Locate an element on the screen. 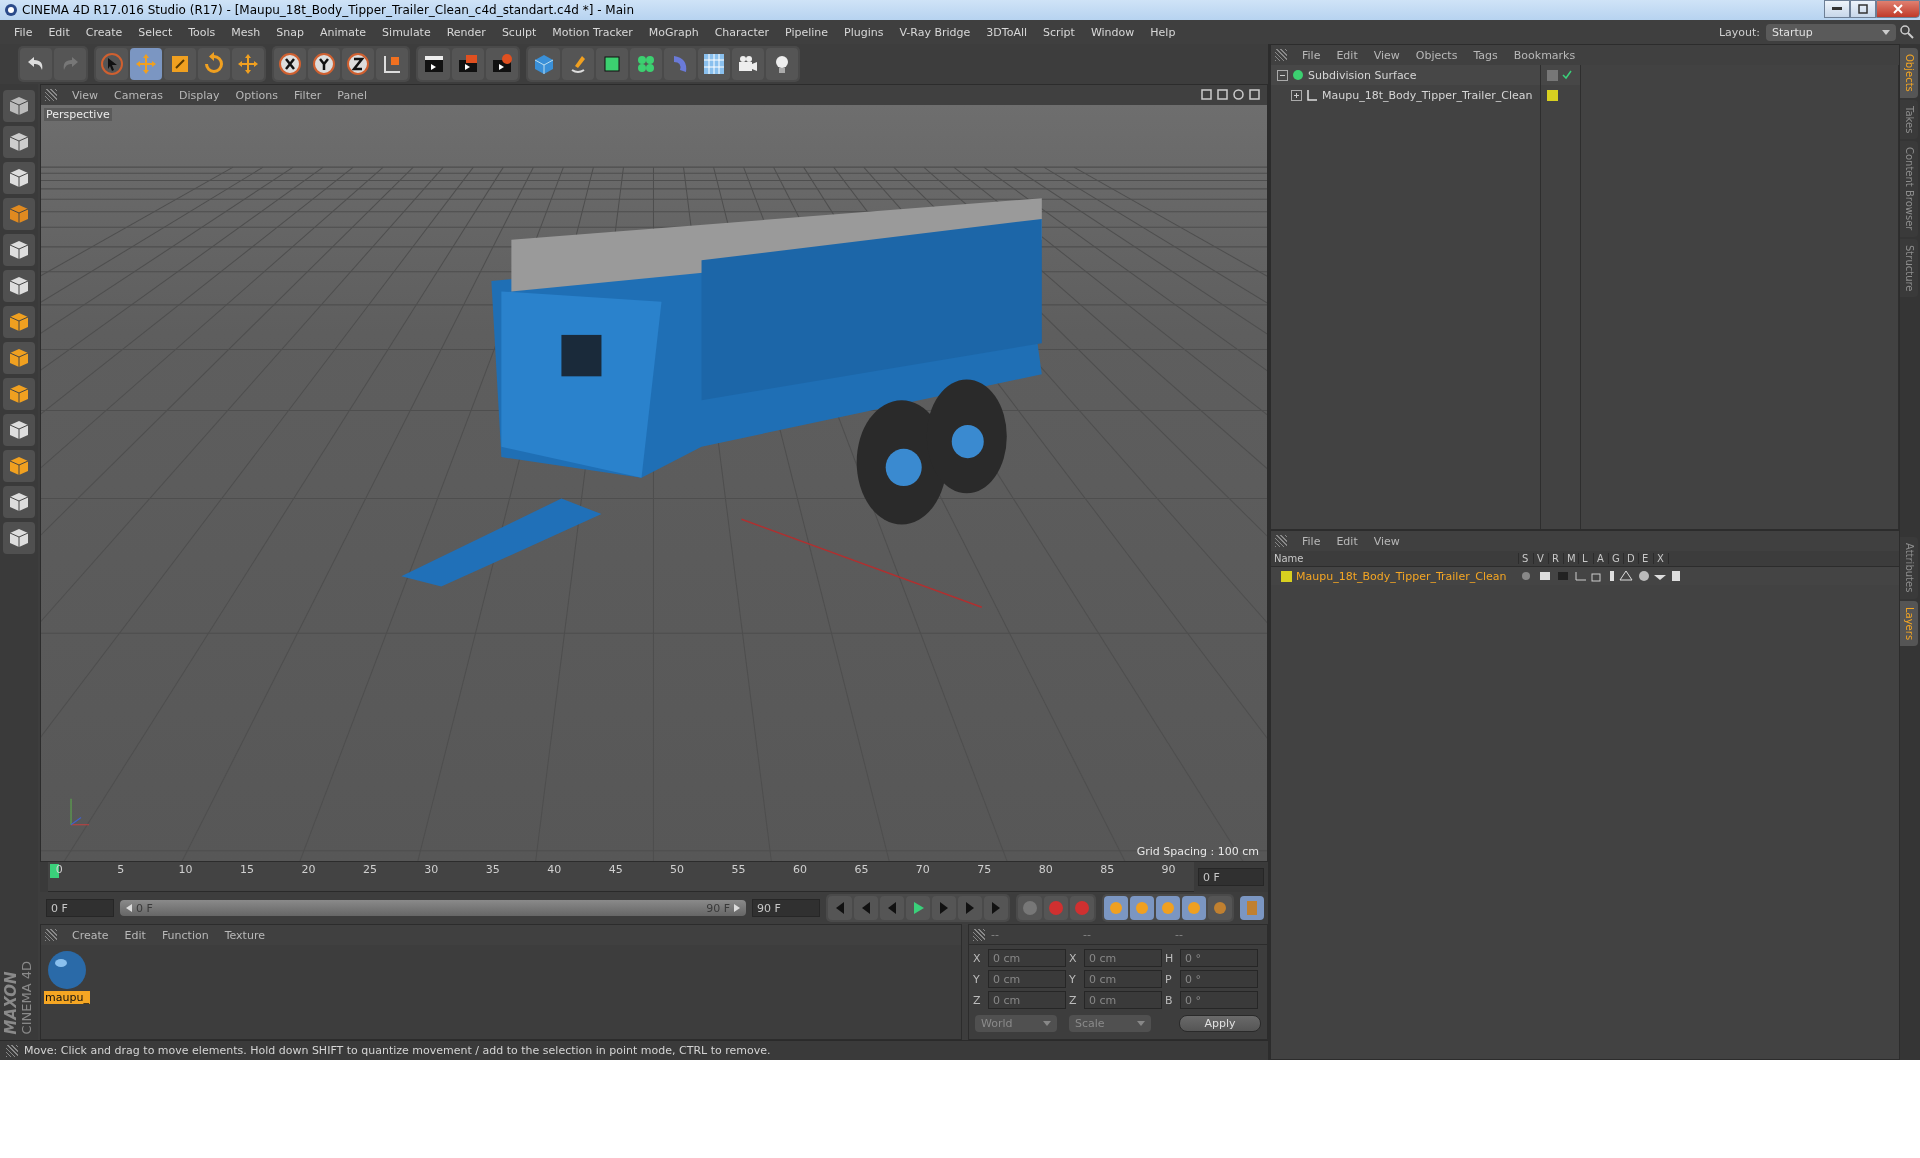 The height and width of the screenshot is (1158, 1920). object-menu-item: Tags is located at coordinates (1485, 55).